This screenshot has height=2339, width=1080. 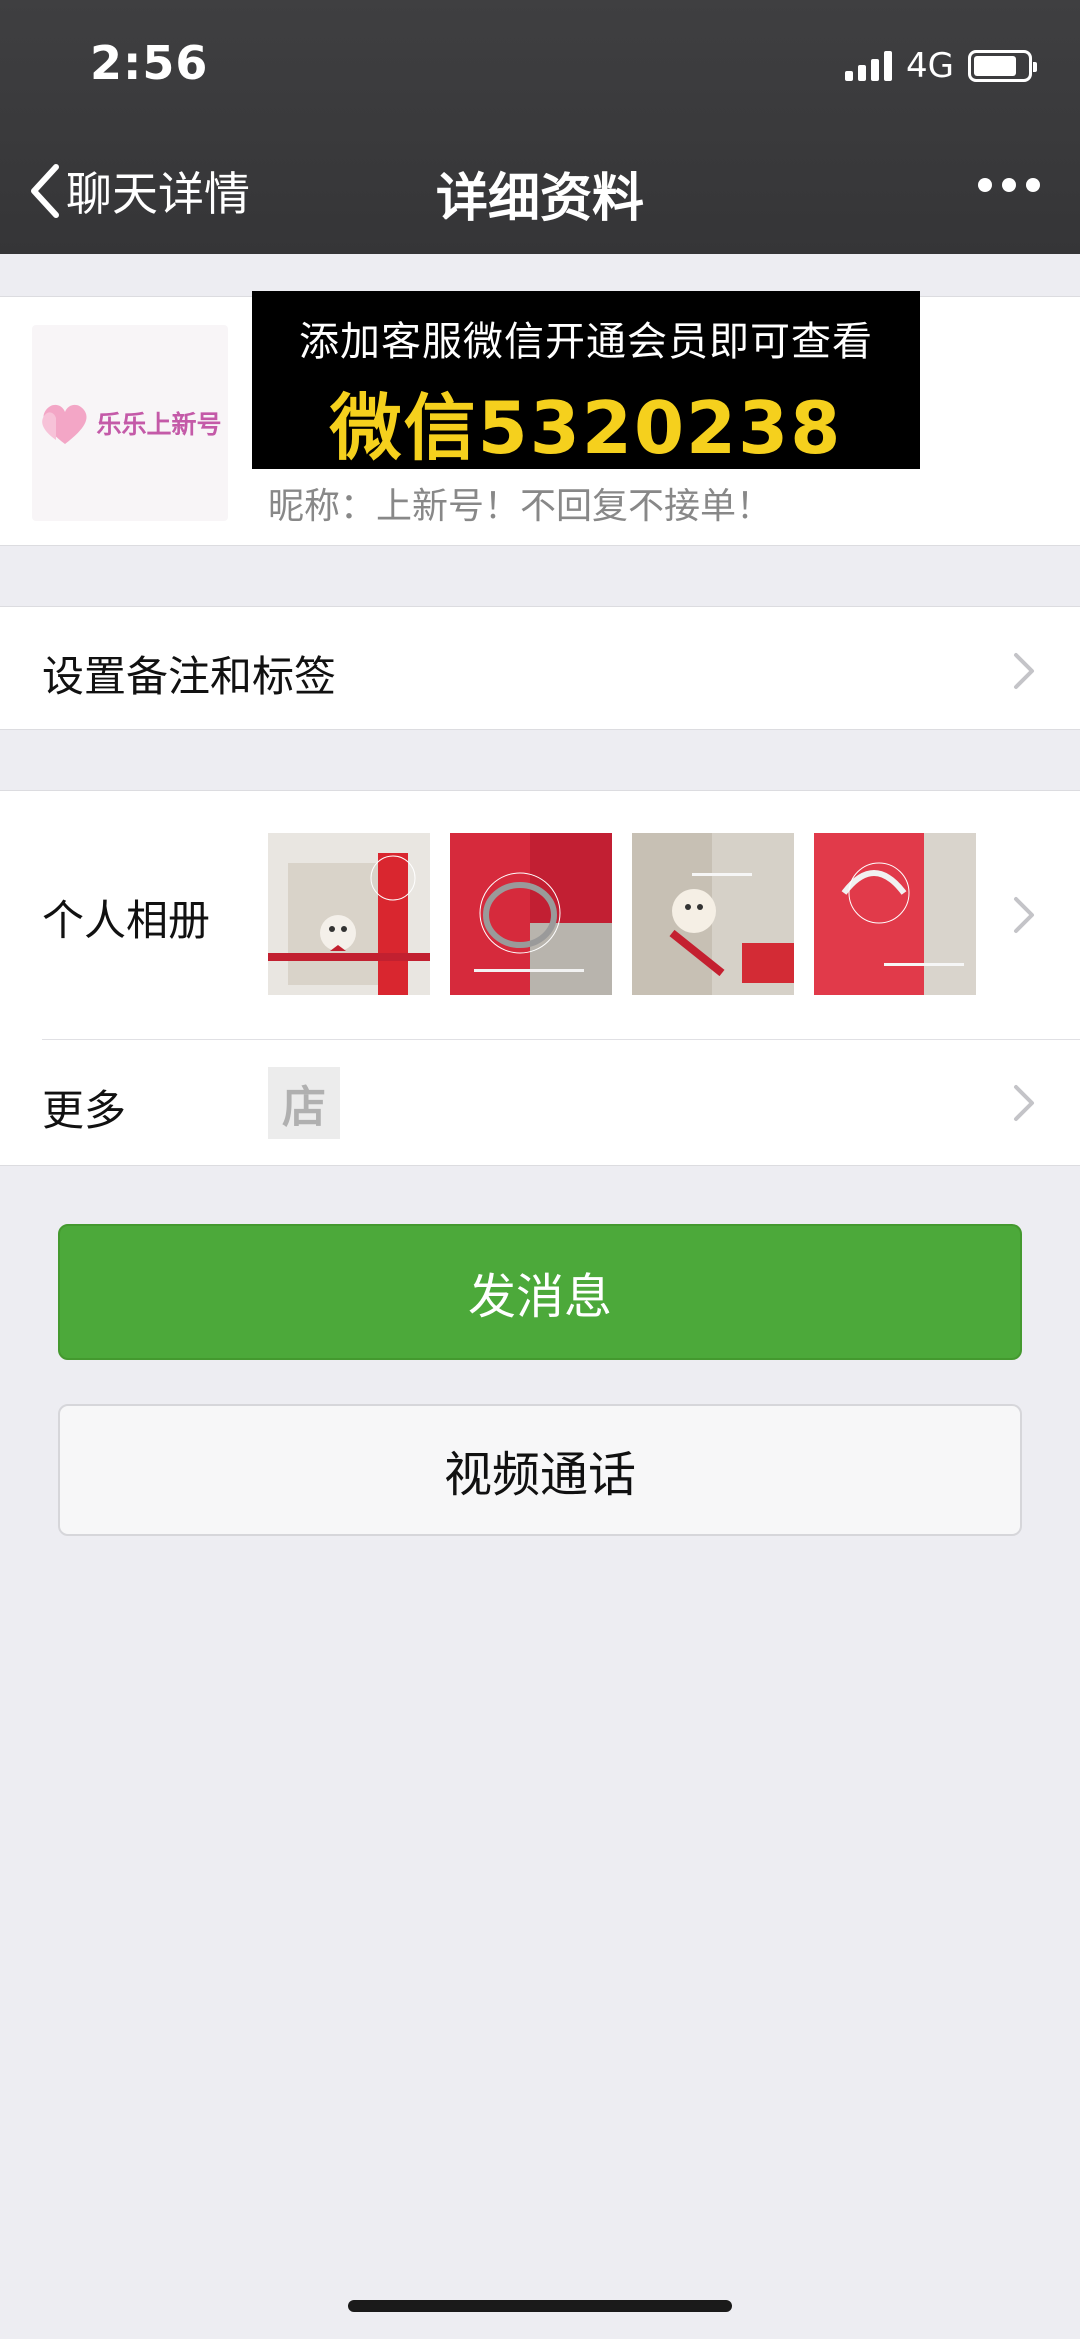 What do you see at coordinates (540, 668) in the screenshot?
I see `set-remark-row: 设置备注和标签` at bounding box center [540, 668].